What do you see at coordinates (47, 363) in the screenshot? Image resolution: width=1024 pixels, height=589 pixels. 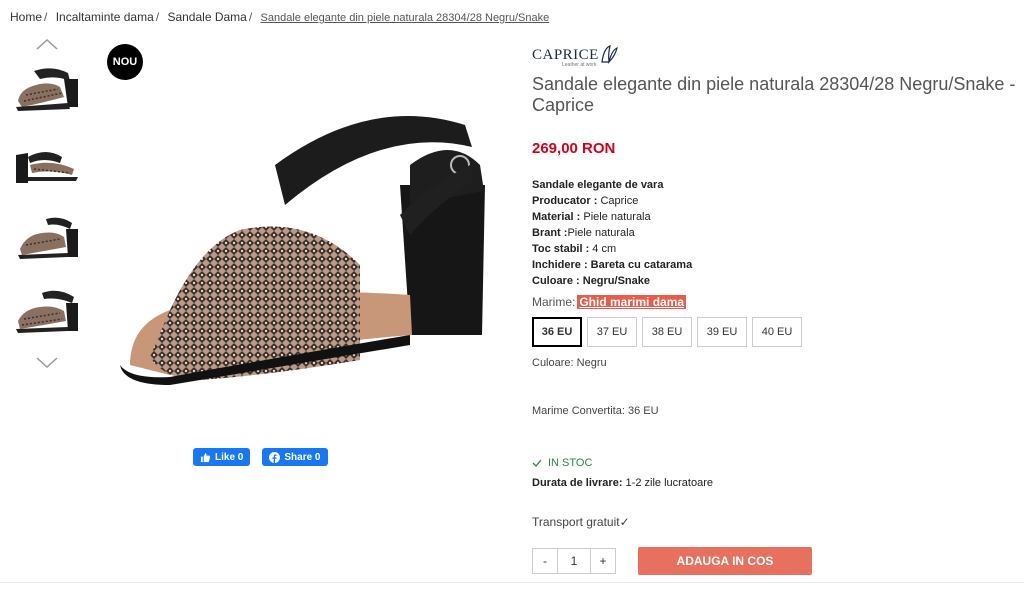 I see `chevron-down-icon` at bounding box center [47, 363].